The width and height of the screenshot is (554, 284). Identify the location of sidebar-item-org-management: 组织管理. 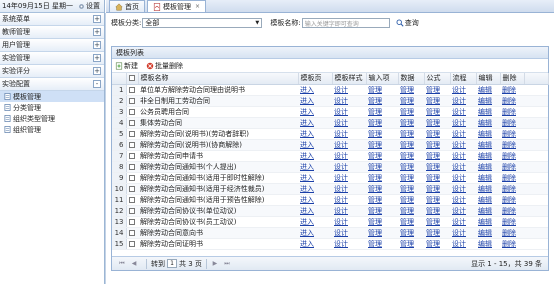
(52, 129).